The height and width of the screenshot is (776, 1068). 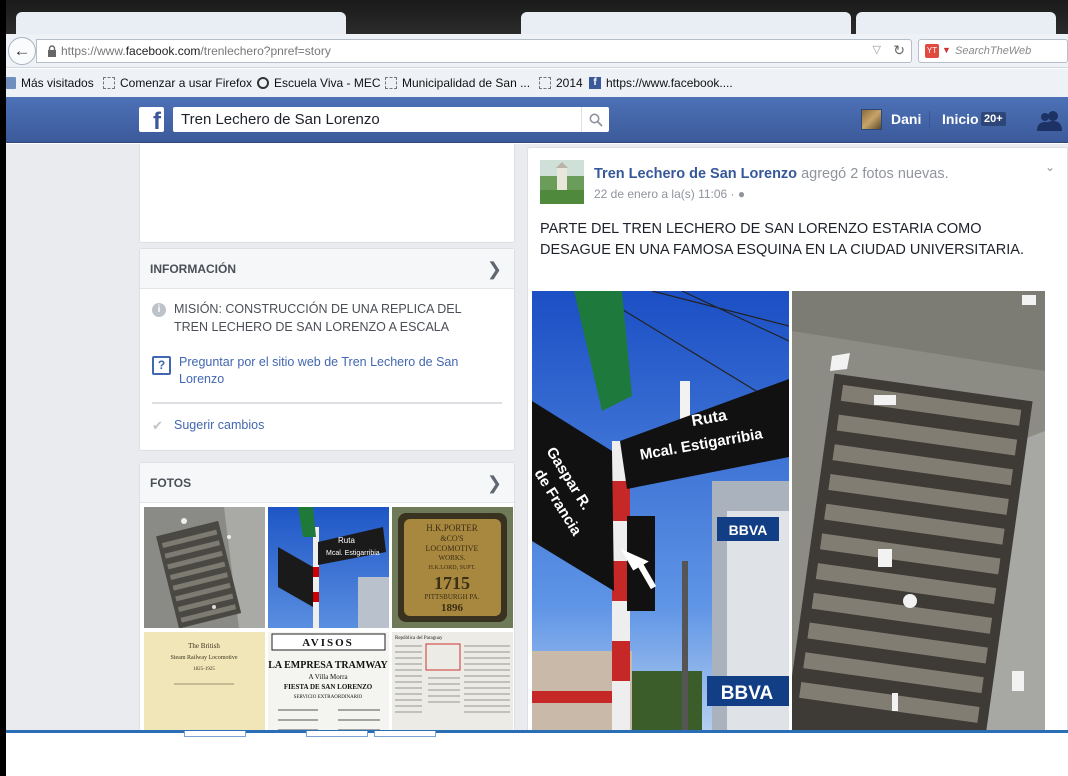 I want to click on bookmark-item: Más visitados, so click(x=50, y=83).